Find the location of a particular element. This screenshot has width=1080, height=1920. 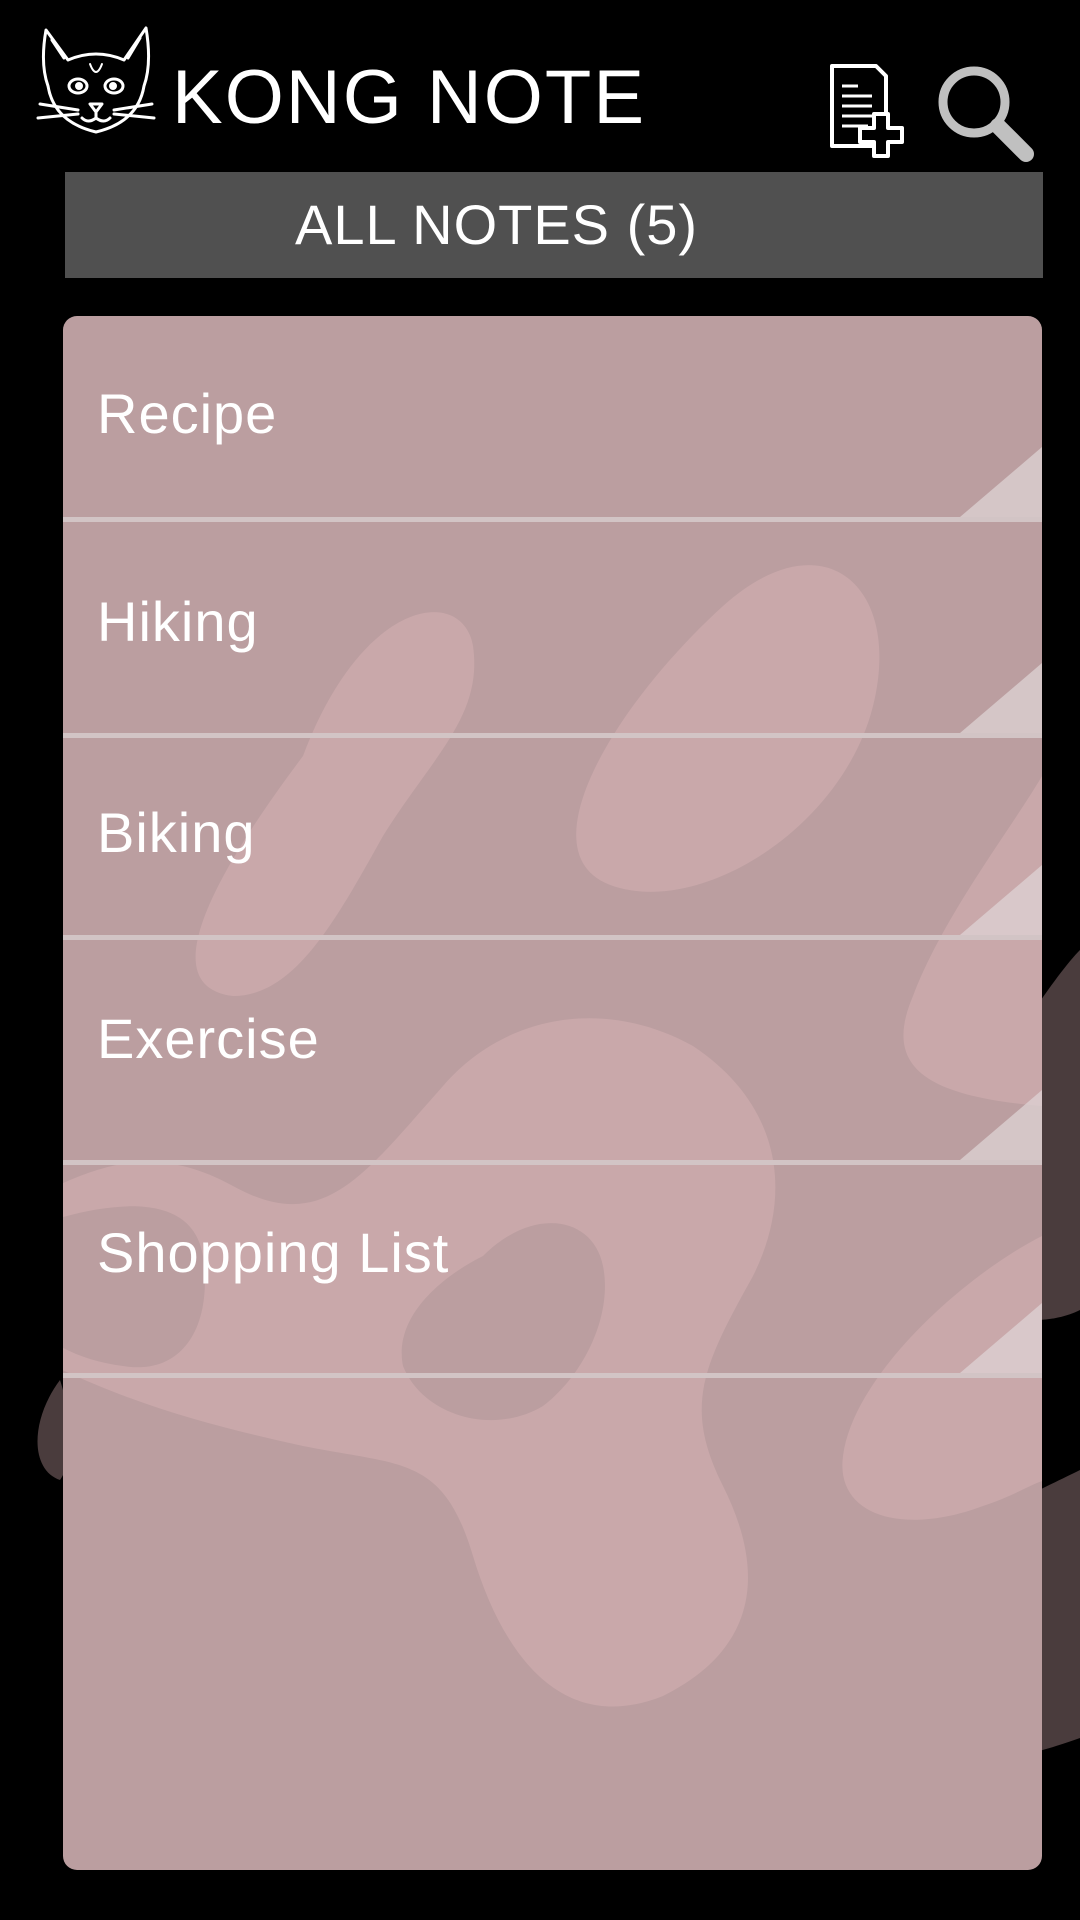

note-item-shopping-list: Shopping List is located at coordinates (552, 1271).